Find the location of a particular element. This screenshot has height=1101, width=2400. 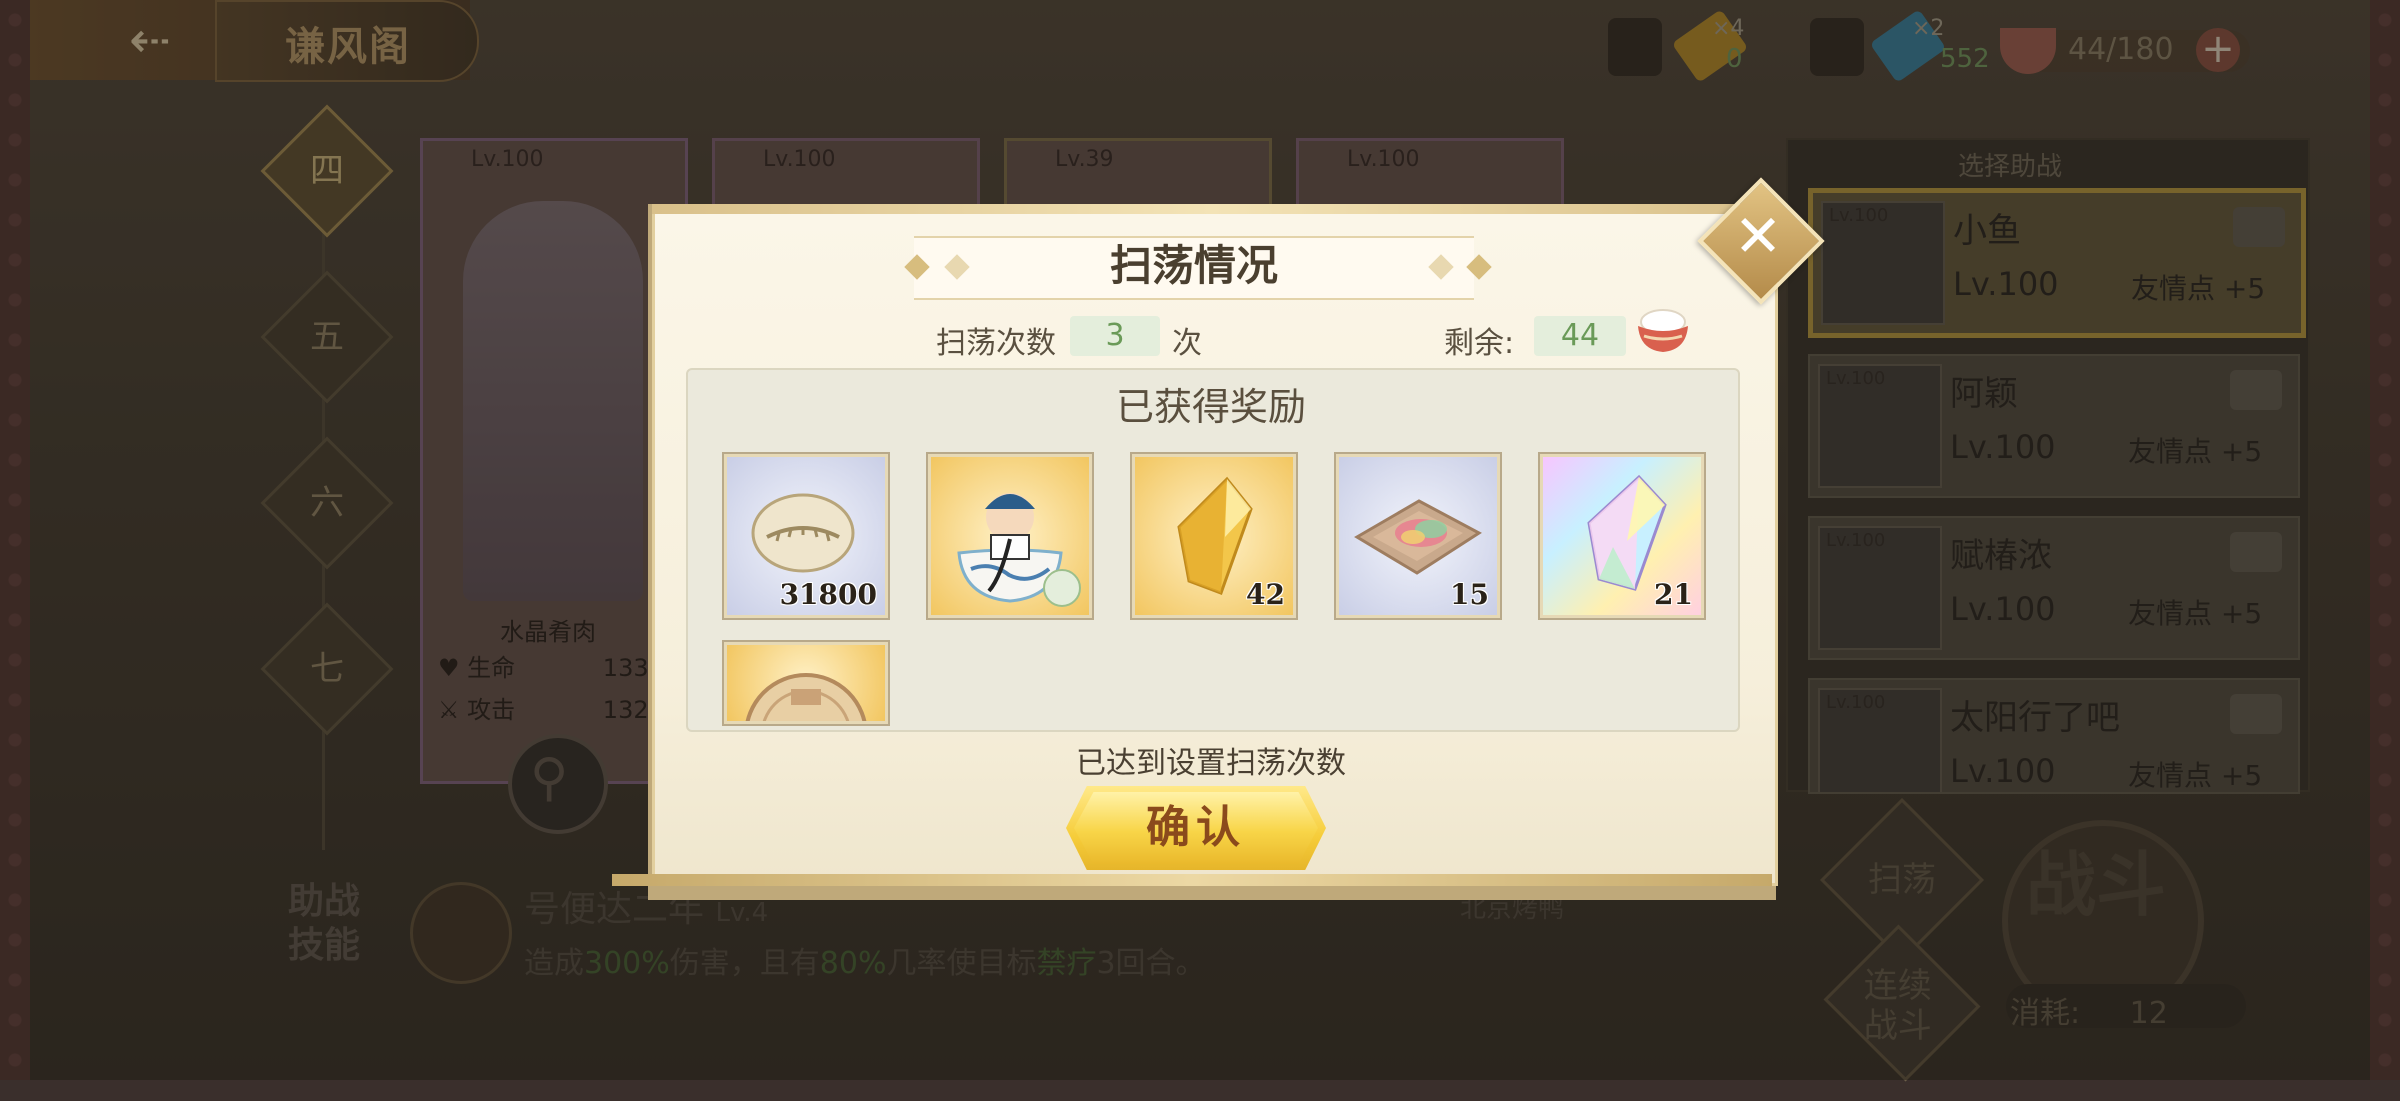

reward-quantity: 21 is located at coordinates (1673, 594).